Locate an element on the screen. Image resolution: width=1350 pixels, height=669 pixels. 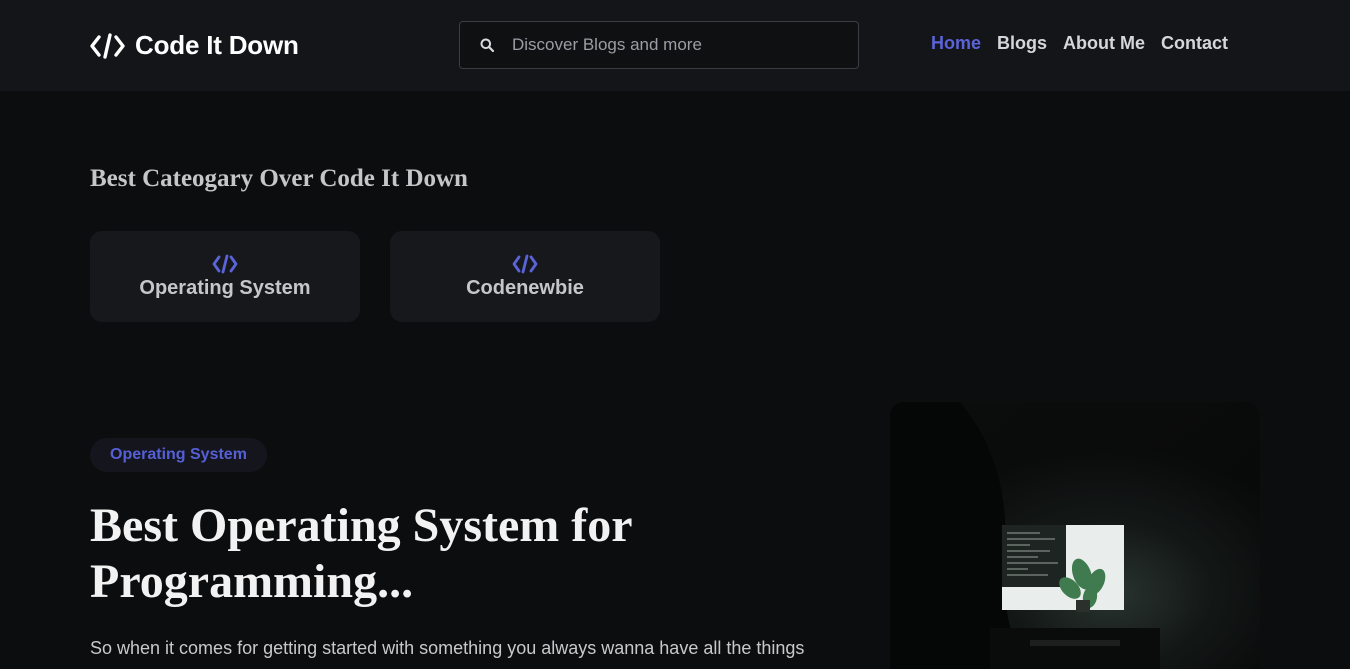
category-card-operating-system: Operating System is located at coordinates (225, 276).